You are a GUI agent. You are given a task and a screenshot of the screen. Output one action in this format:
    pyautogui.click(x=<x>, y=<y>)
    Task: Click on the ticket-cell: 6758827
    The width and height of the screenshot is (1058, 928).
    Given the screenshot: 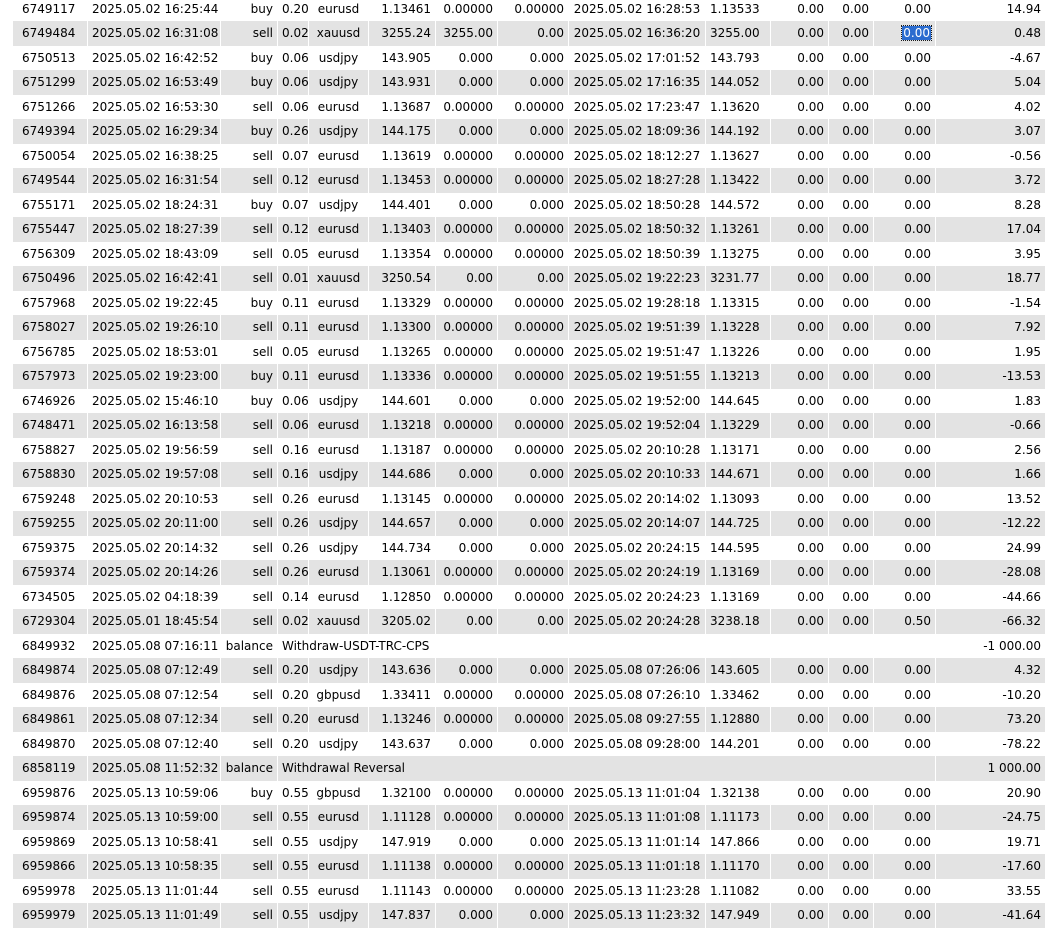 What is the action you would take?
    pyautogui.click(x=50, y=449)
    